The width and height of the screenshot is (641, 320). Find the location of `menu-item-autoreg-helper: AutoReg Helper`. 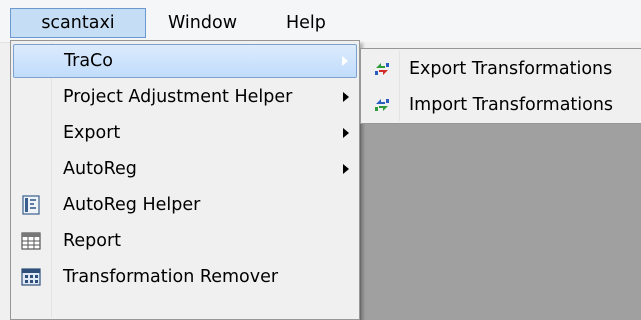

menu-item-autoreg-helper: AutoReg Helper is located at coordinates (185, 205).